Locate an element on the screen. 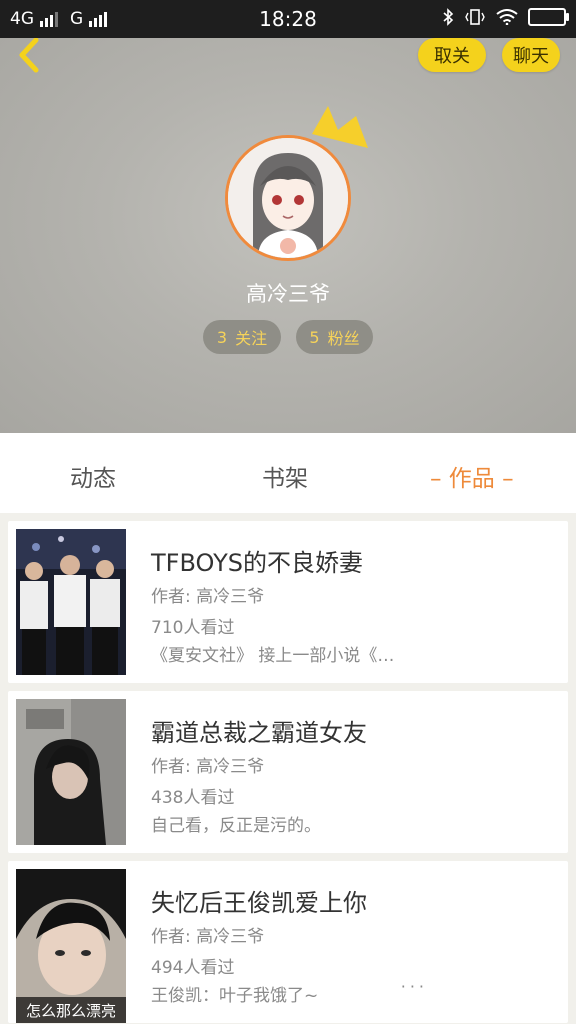 The height and width of the screenshot is (1024, 576). profile-tabs: 动态 书架 – 作品 – is located at coordinates (288, 473).